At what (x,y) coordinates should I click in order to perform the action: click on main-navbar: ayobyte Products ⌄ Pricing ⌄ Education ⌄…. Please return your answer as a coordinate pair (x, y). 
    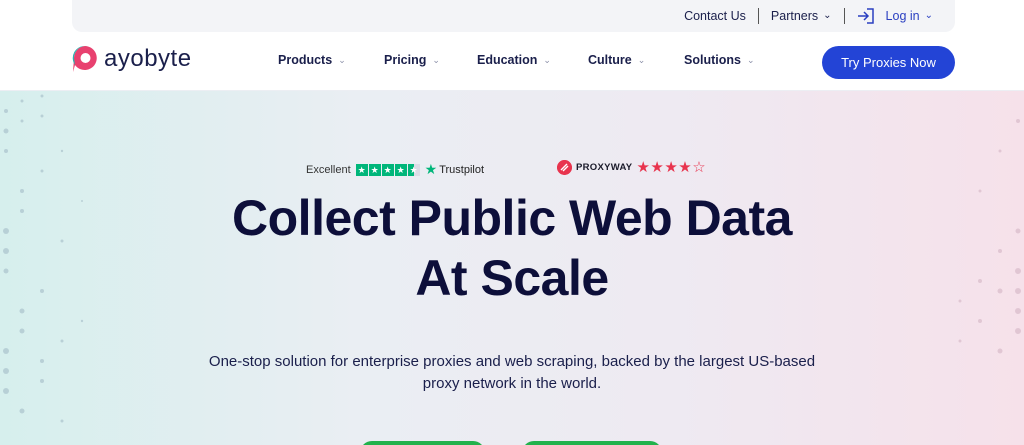
    Looking at the image, I should click on (512, 61).